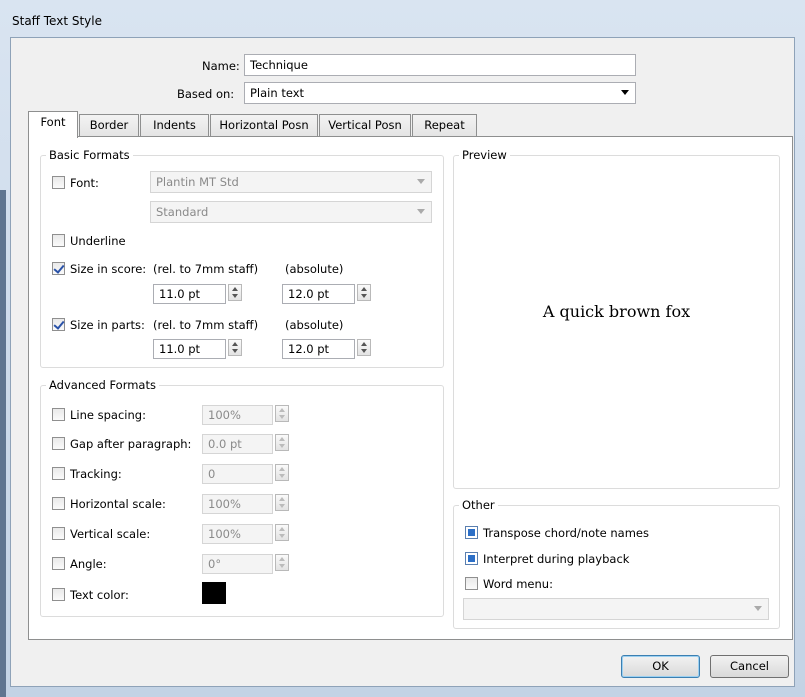  Describe the element at coordinates (107, 325) in the screenshot. I see `size-in-parts-label: Size in parts:` at that location.